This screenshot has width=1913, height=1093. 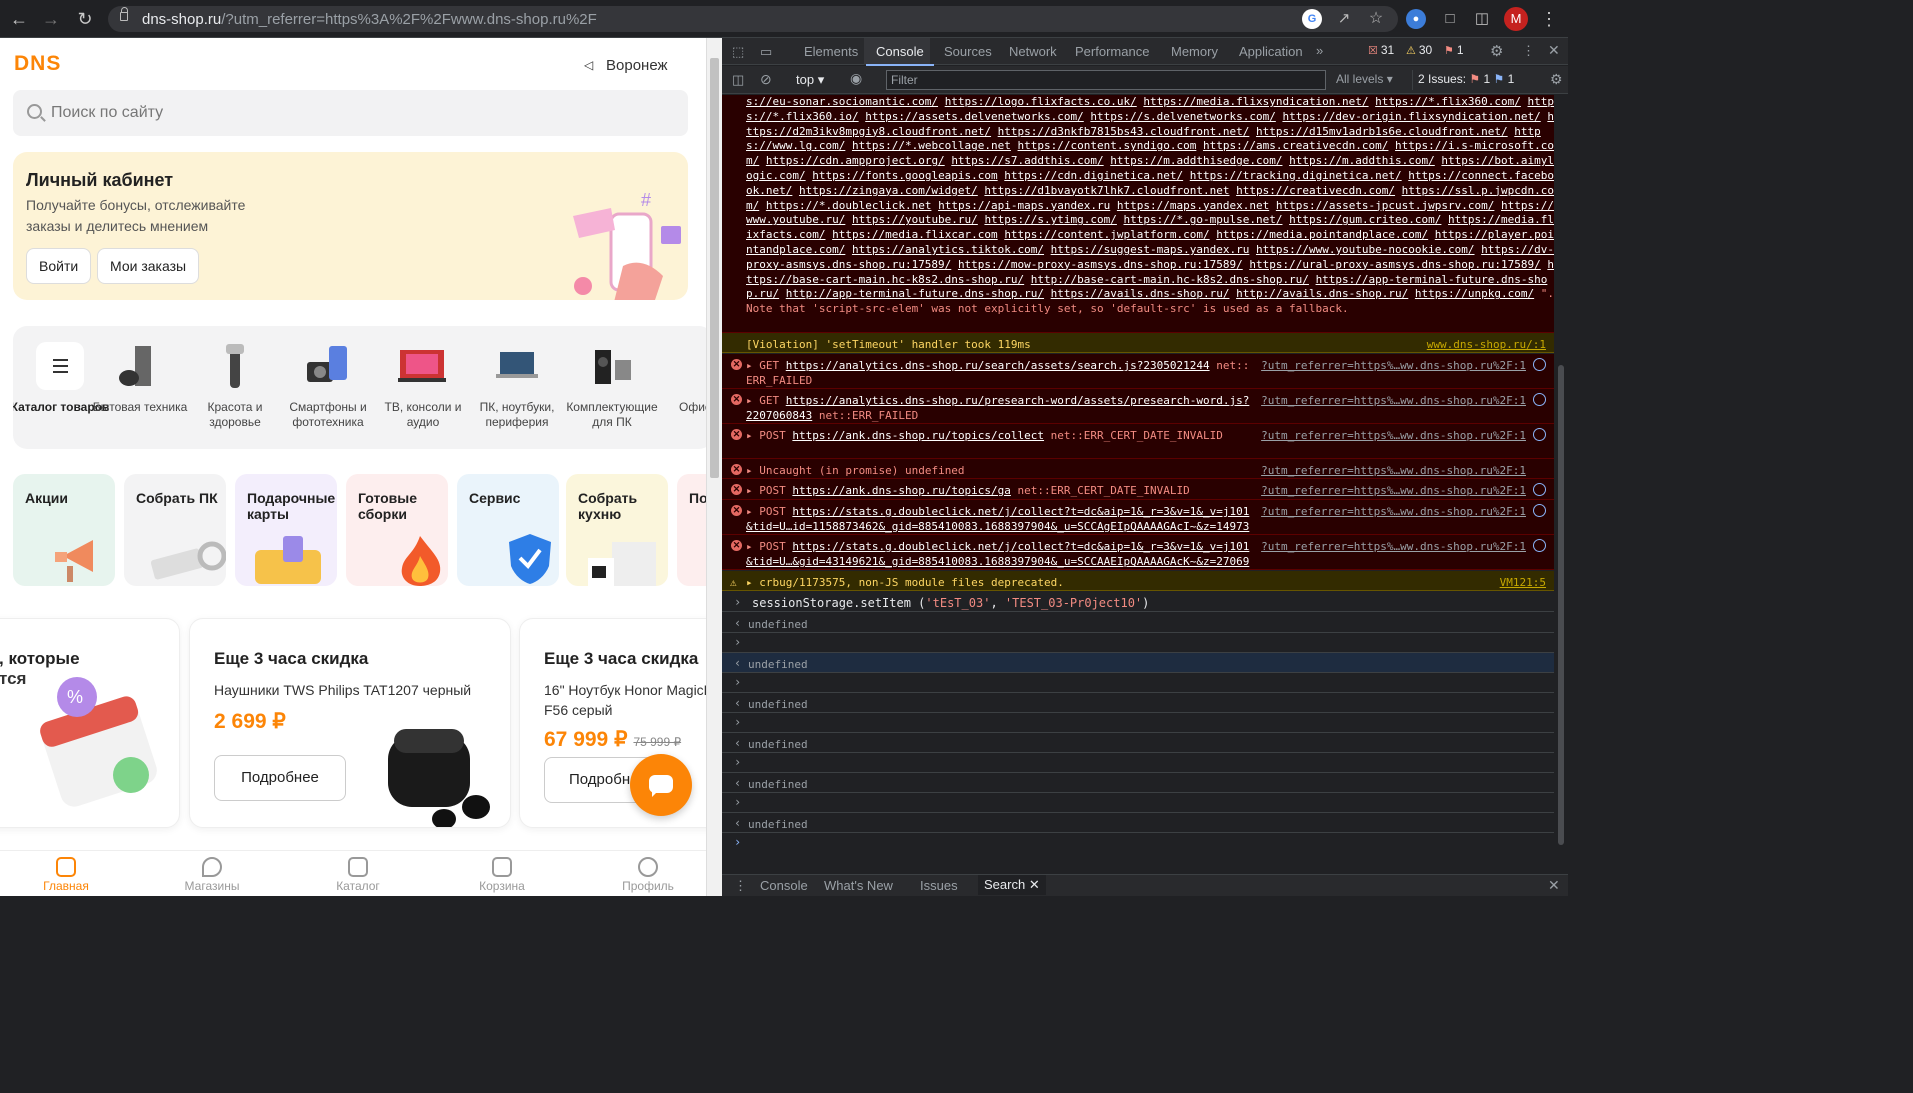 What do you see at coordinates (901, 490) in the screenshot?
I see `request-url-link: https://ank.dns-shop.ru/topics/ga` at bounding box center [901, 490].